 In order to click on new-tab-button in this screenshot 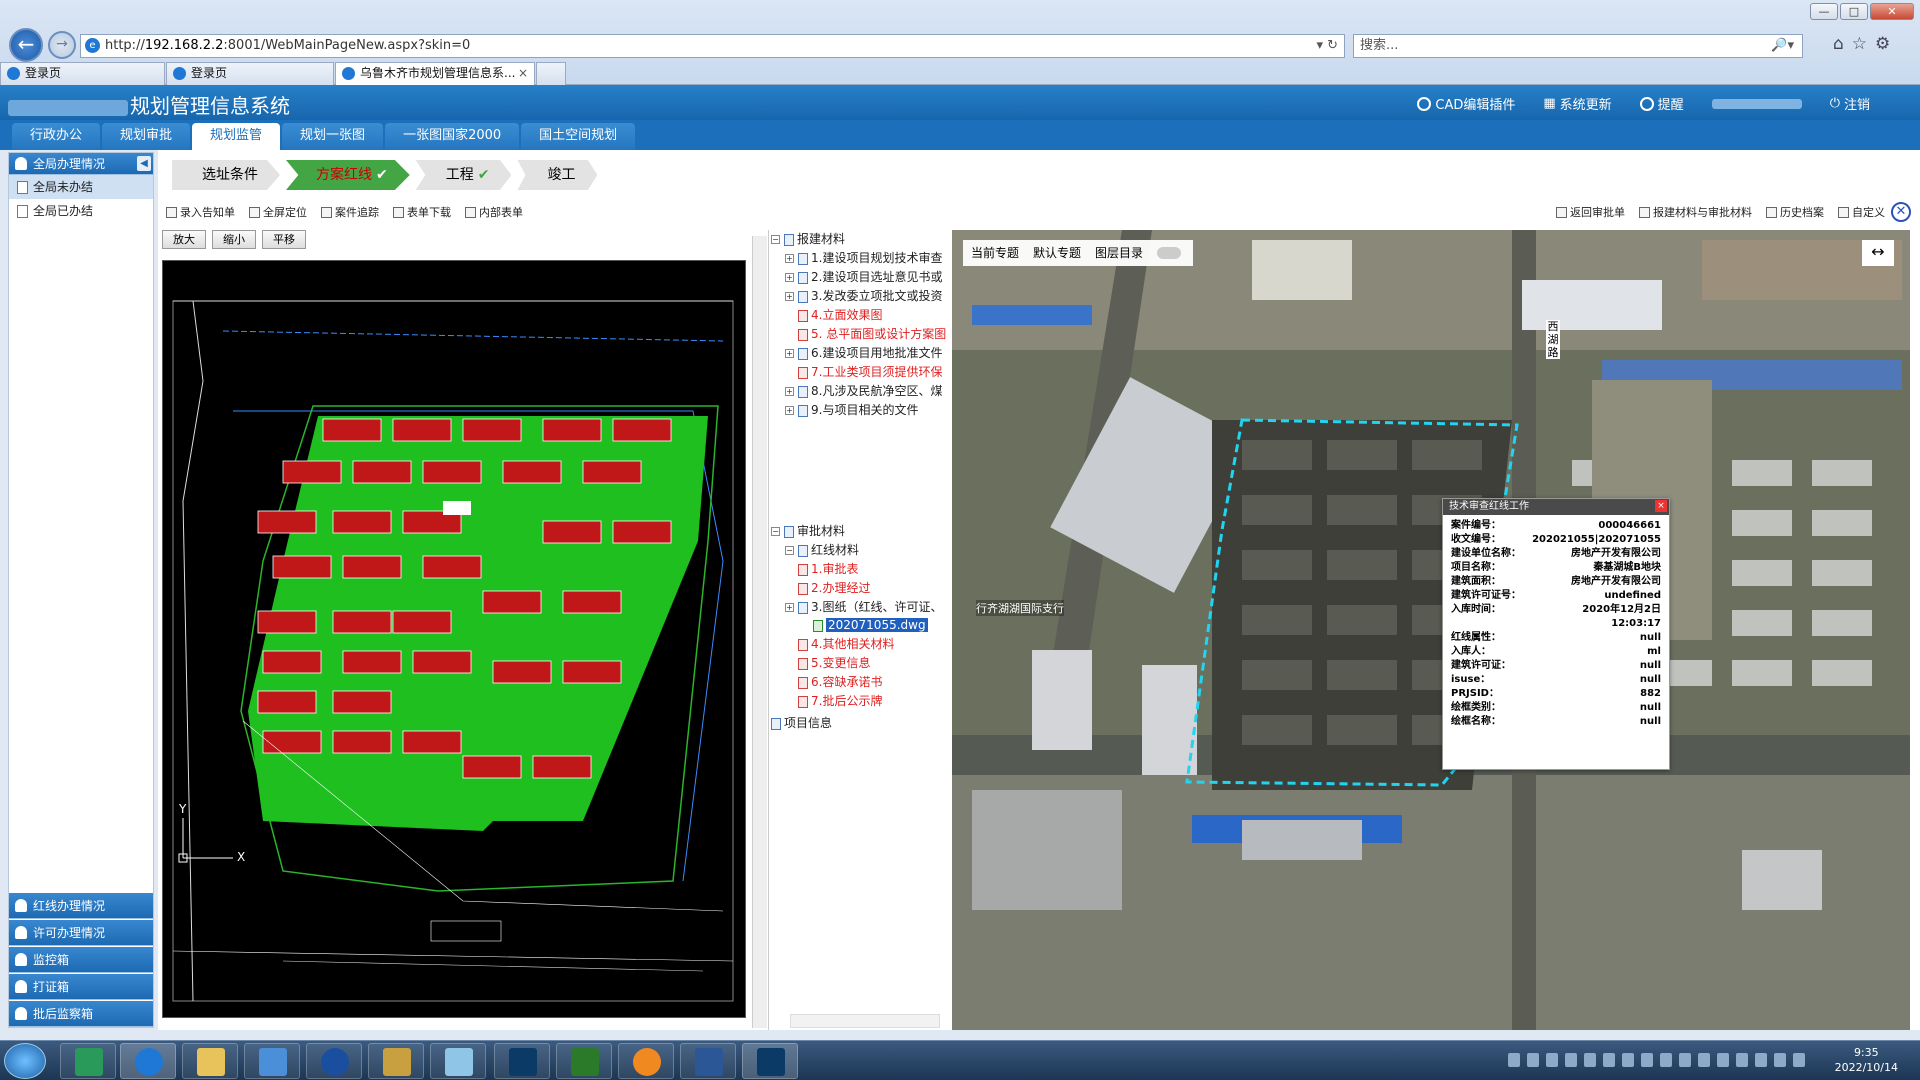, I will do `click(551, 73)`.